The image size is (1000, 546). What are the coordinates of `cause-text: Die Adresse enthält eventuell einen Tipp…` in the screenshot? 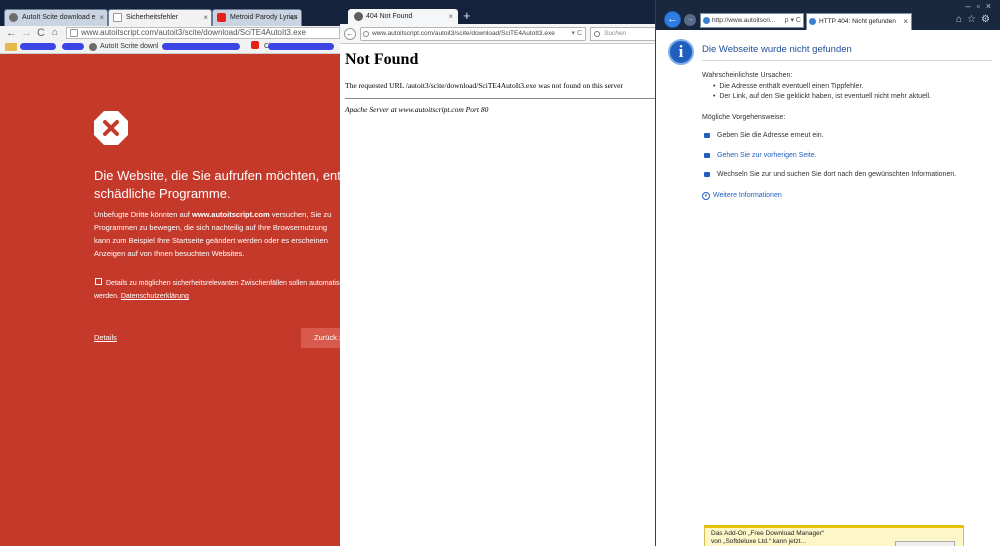 It's located at (791, 86).